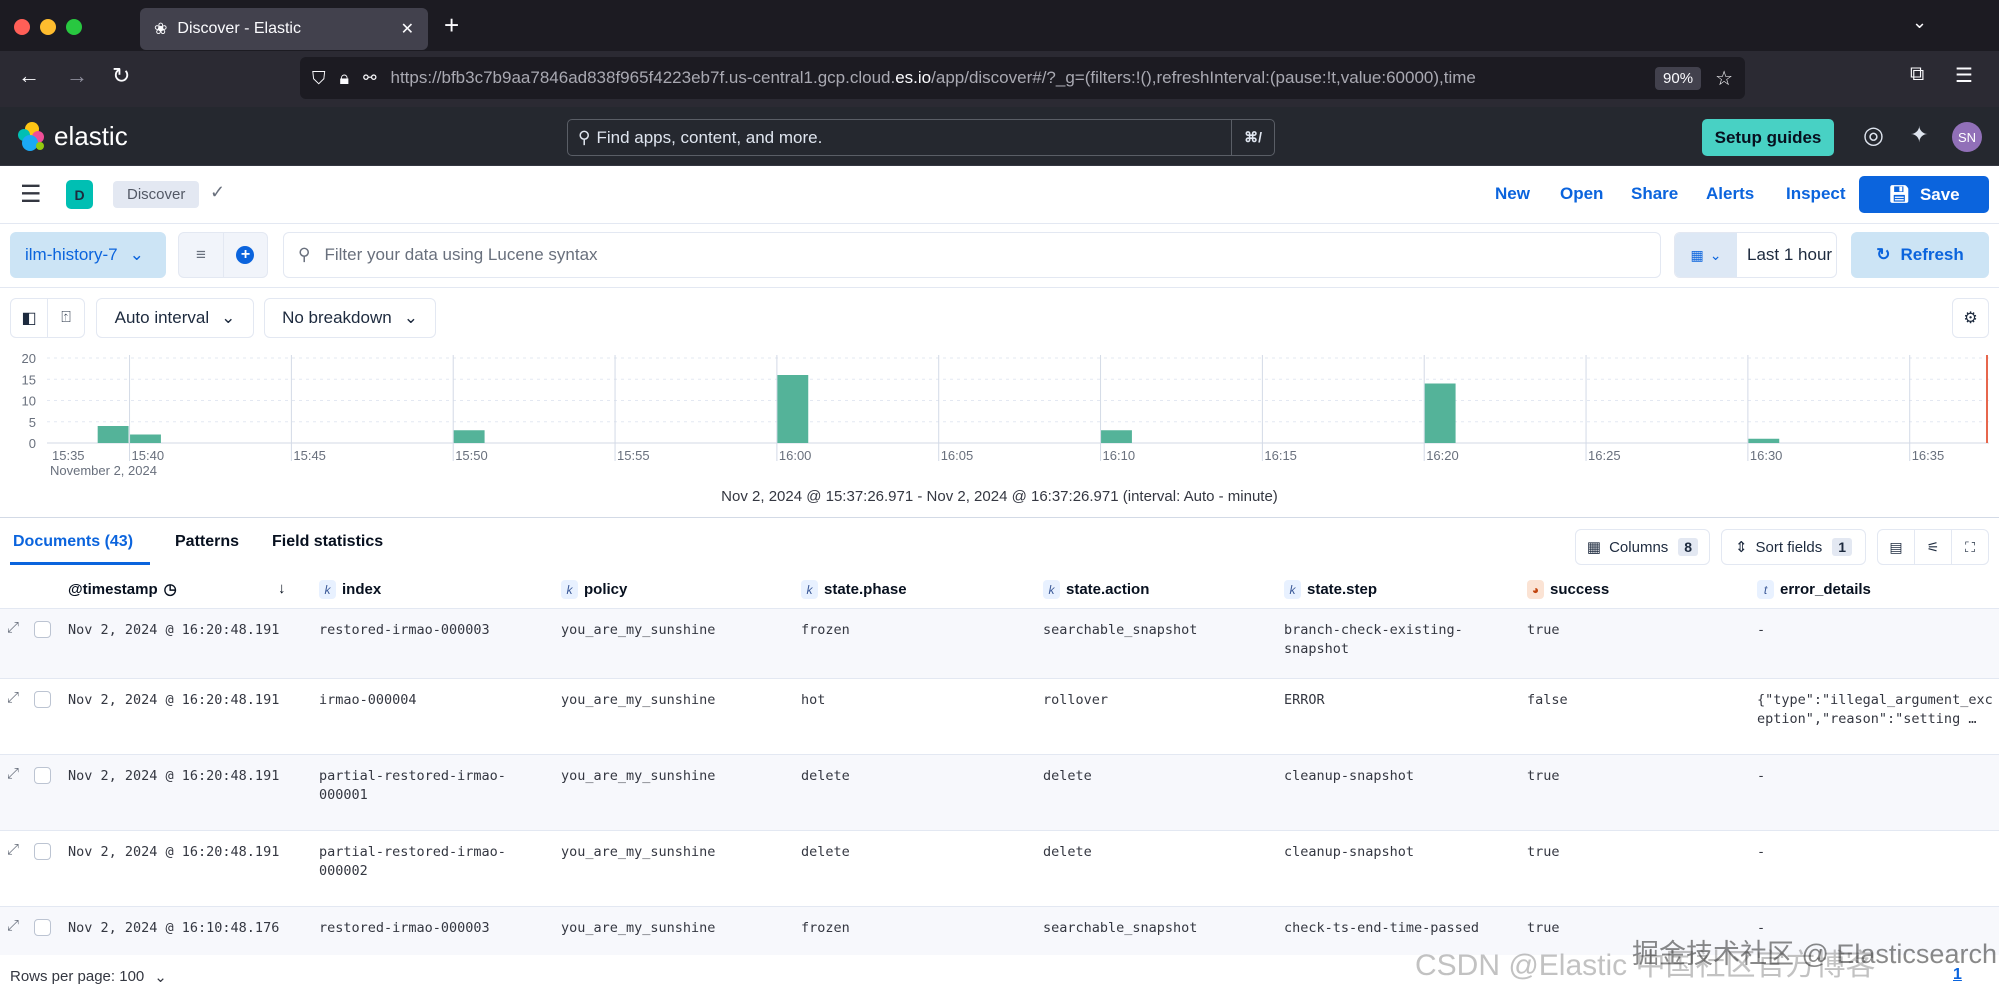  What do you see at coordinates (1920, 255) in the screenshot?
I see `refresh-button: ↻ Refresh` at bounding box center [1920, 255].